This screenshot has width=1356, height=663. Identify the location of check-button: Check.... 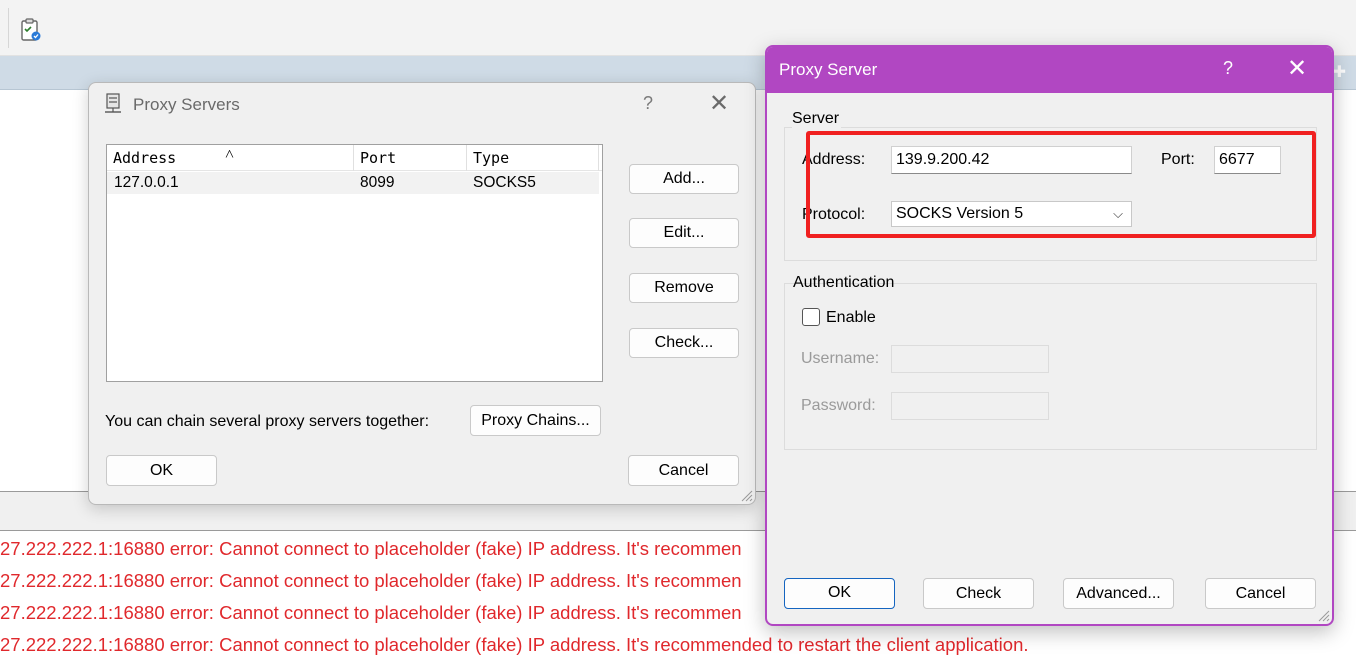
(684, 343).